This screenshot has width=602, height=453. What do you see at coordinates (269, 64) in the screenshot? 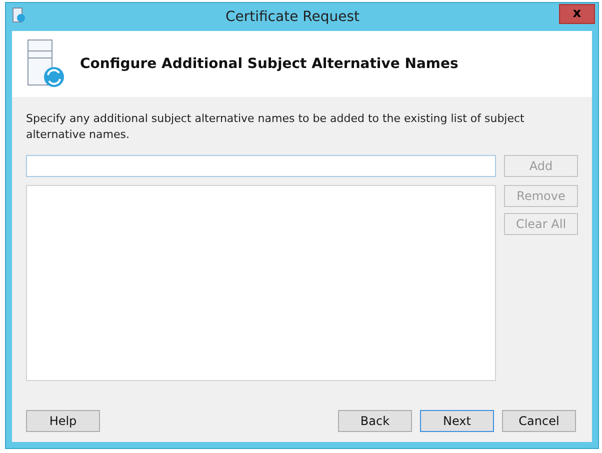
I see `page-heading: Configure Additional Subject Alternative Names` at bounding box center [269, 64].